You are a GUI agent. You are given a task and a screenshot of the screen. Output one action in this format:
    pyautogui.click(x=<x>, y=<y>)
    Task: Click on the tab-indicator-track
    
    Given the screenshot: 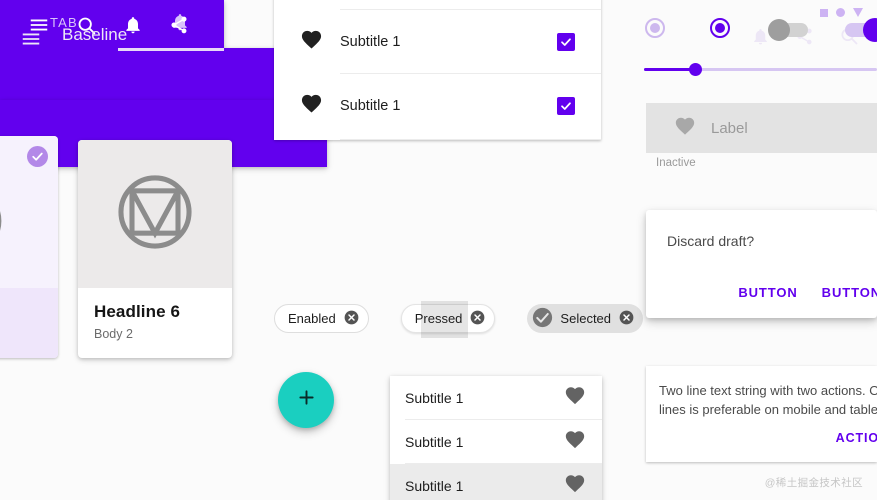 What is the action you would take?
    pyautogui.click(x=171, y=49)
    